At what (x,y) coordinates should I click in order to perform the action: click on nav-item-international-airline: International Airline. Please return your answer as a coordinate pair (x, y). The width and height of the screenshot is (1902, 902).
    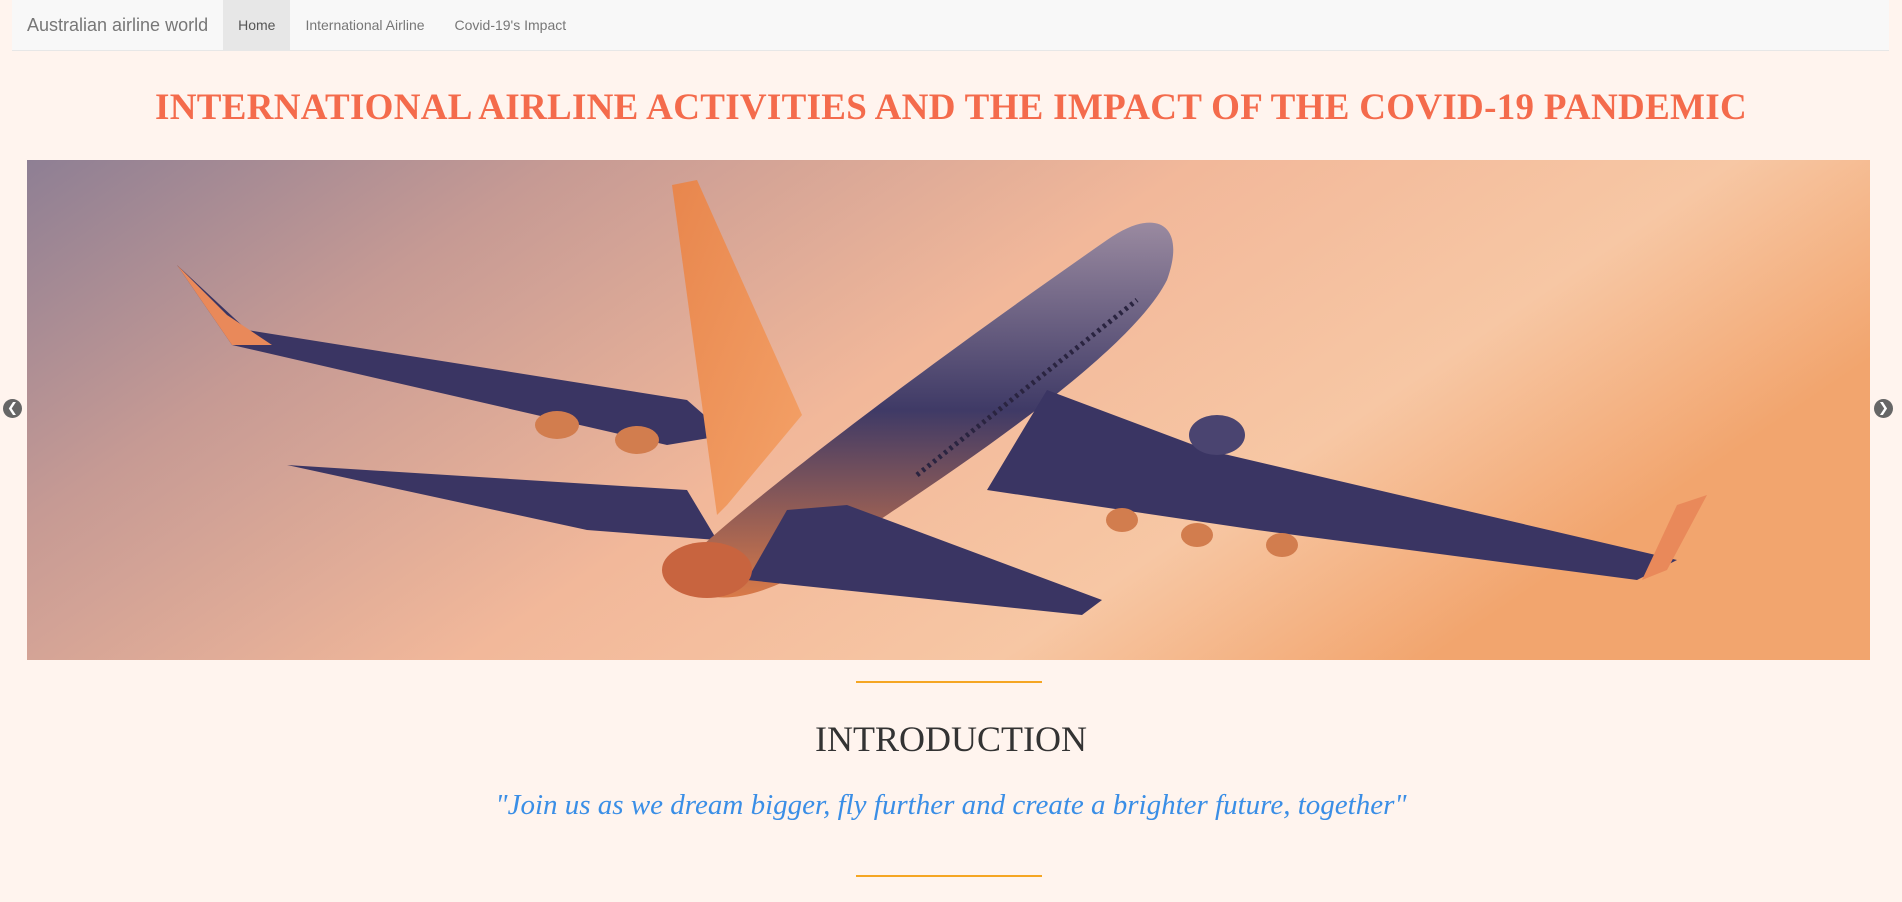
    Looking at the image, I should click on (364, 25).